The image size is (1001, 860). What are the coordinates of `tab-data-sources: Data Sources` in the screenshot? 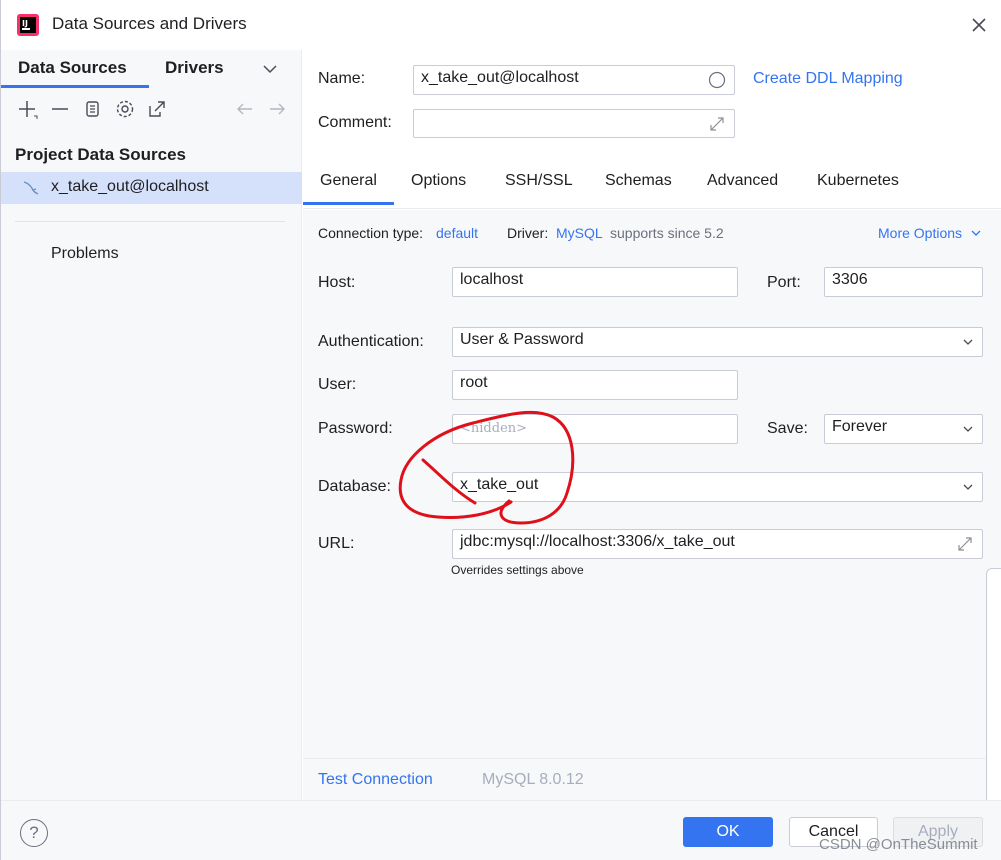 It's located at (72, 68).